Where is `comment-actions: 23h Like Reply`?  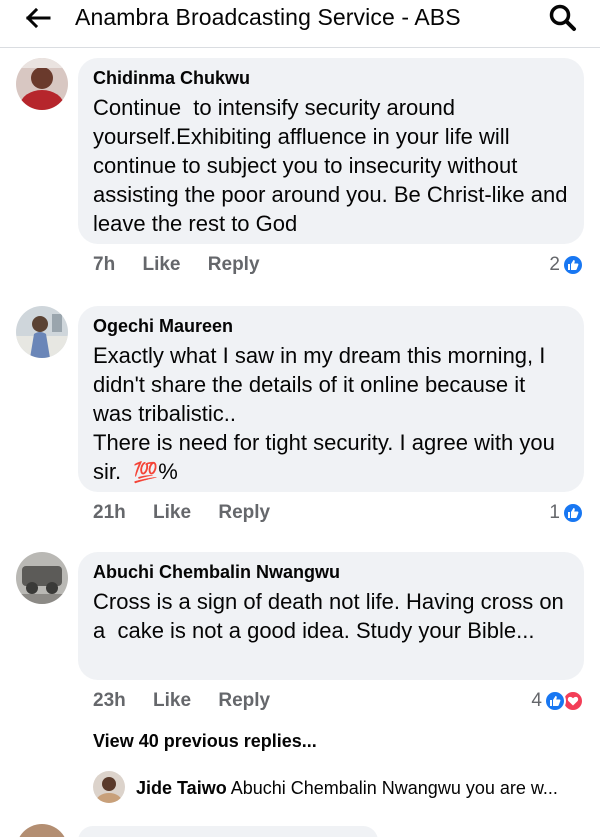 comment-actions: 23h Like Reply is located at coordinates (192, 701).